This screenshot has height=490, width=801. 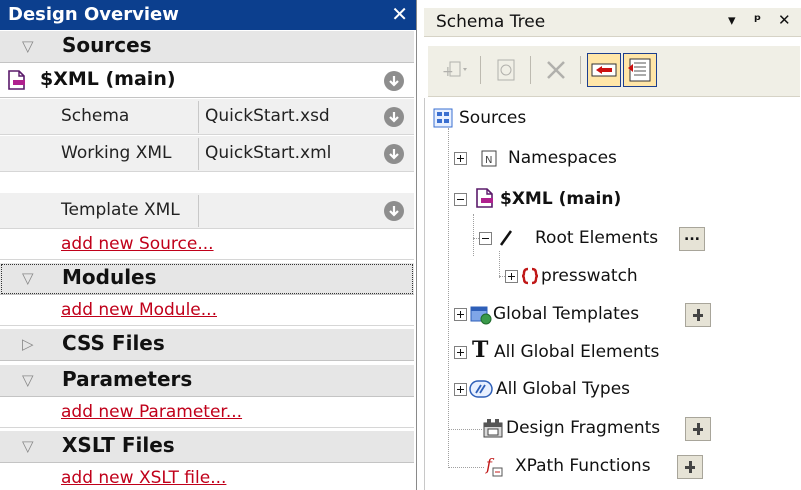 I want to click on pin-icon: ᵖ, so click(x=757, y=20).